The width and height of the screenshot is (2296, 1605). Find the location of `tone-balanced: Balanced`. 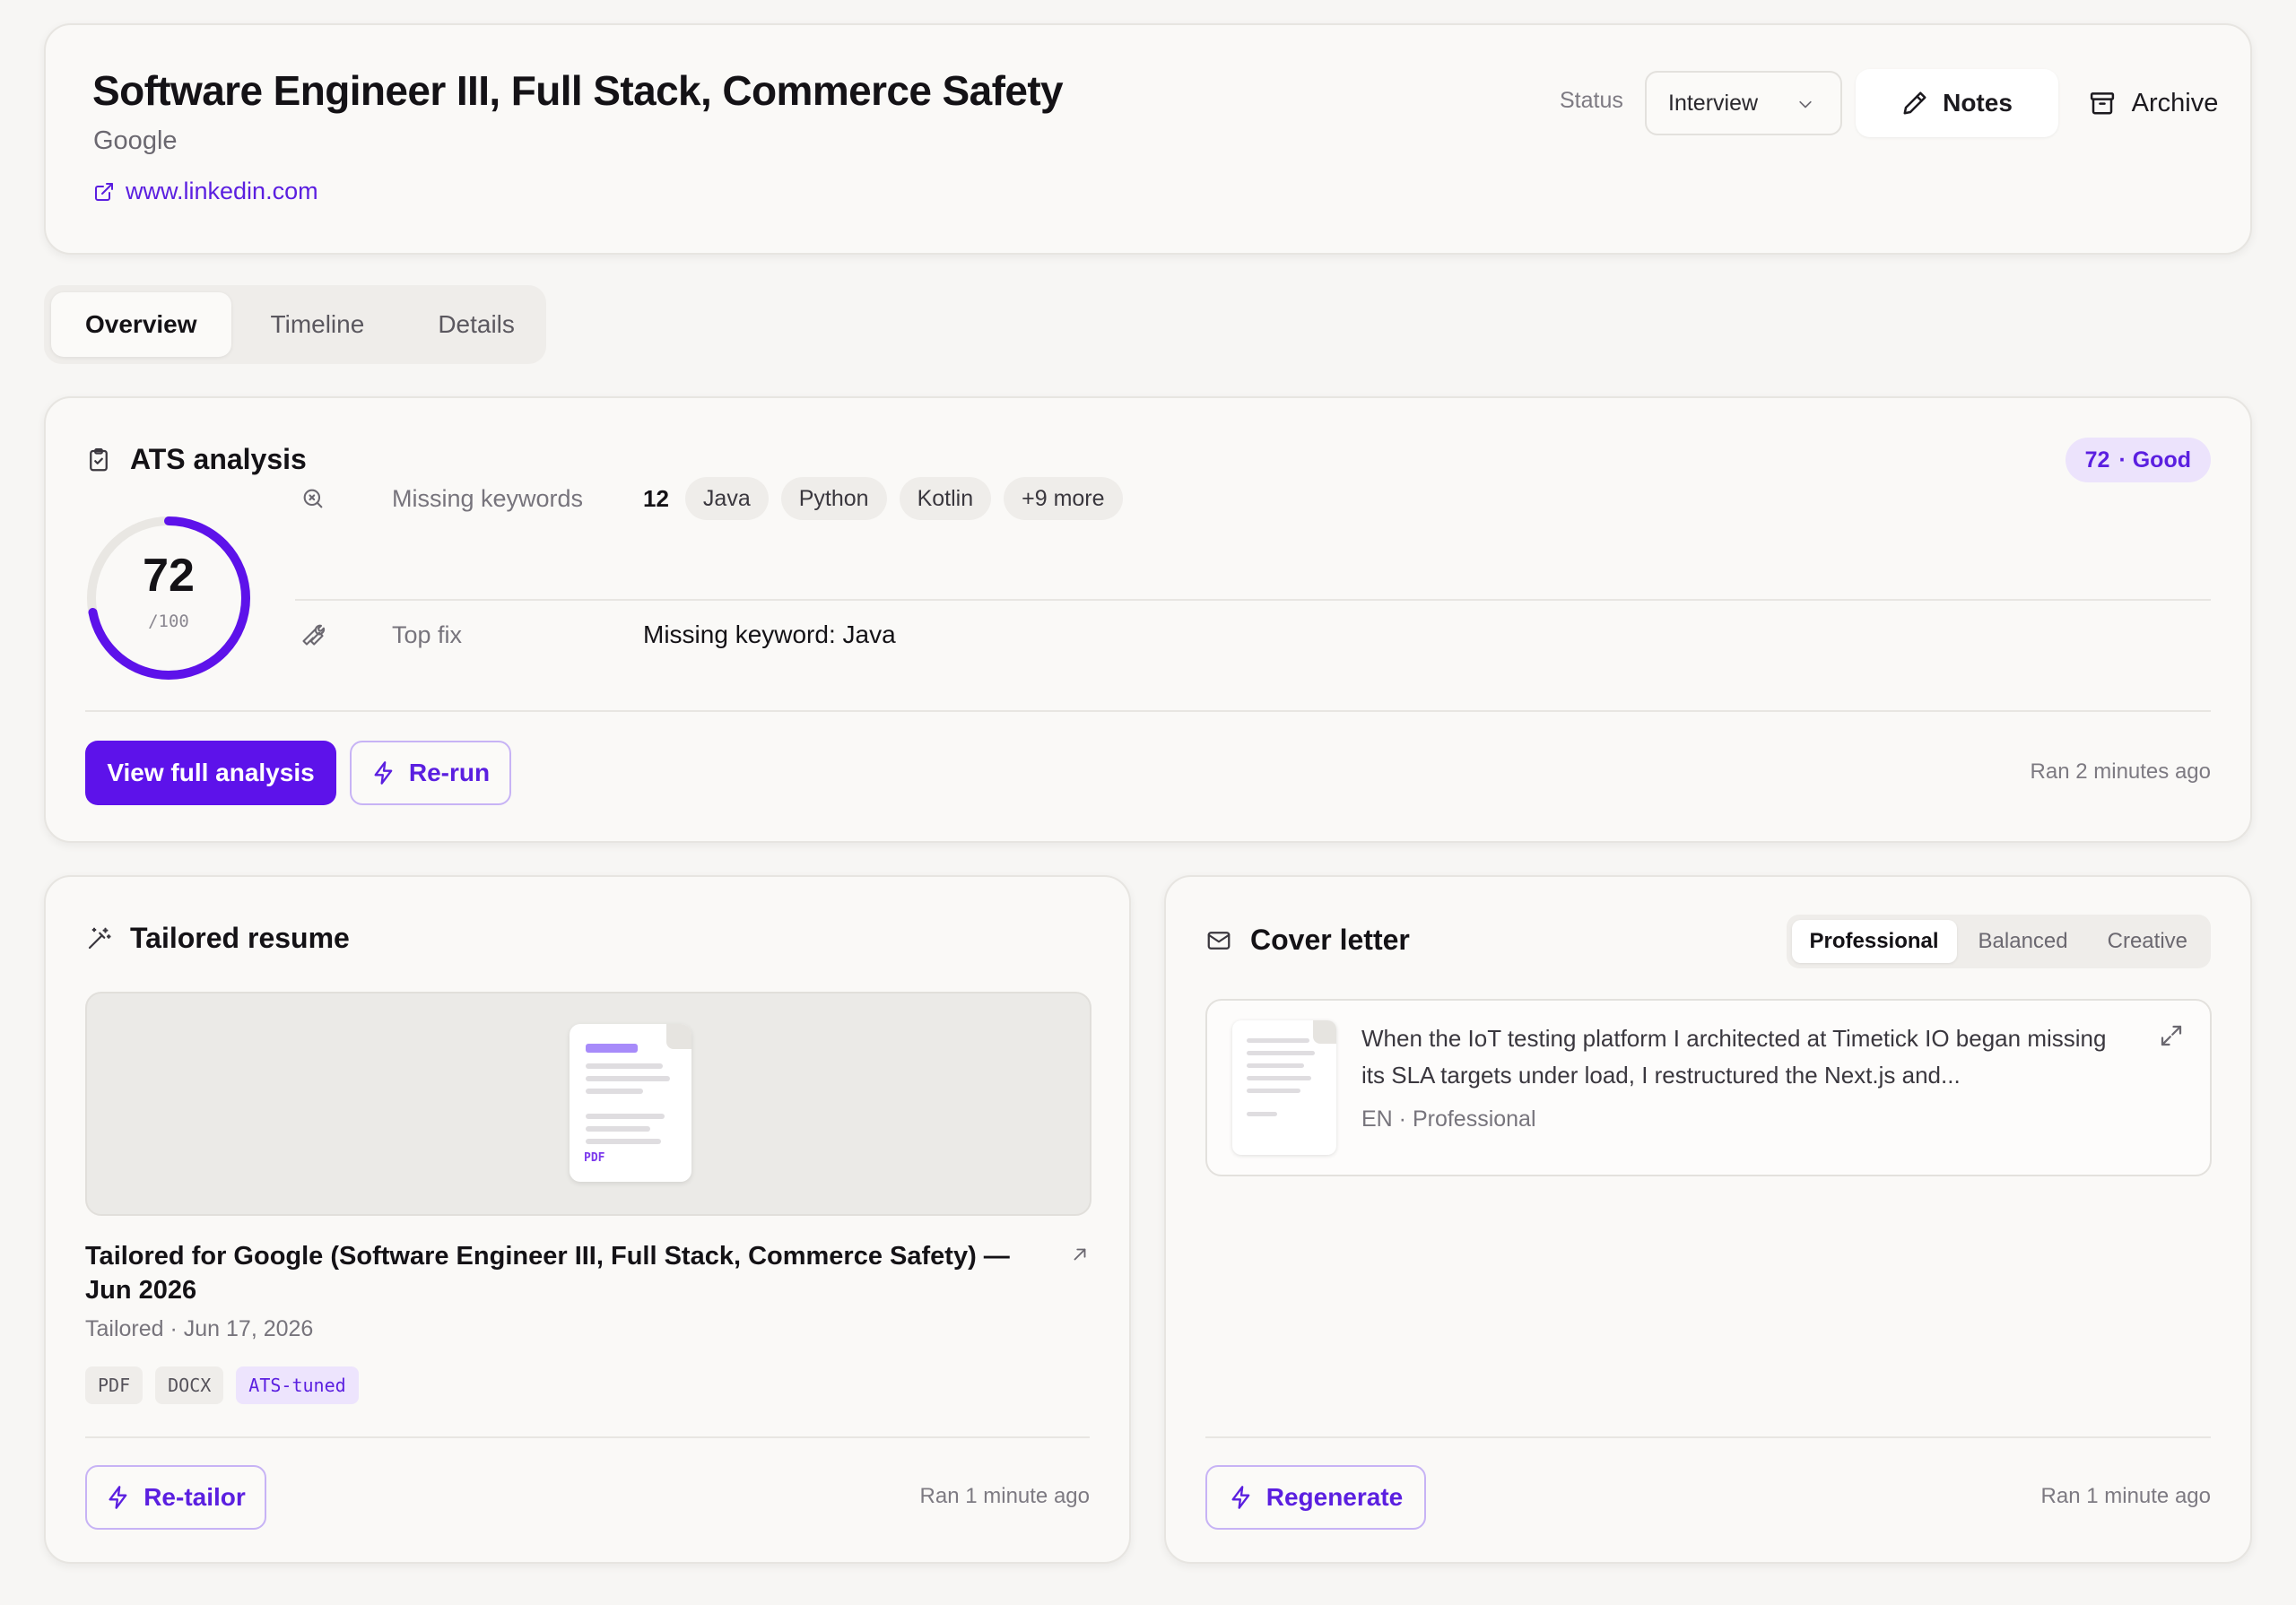

tone-balanced: Balanced is located at coordinates (2023, 941).